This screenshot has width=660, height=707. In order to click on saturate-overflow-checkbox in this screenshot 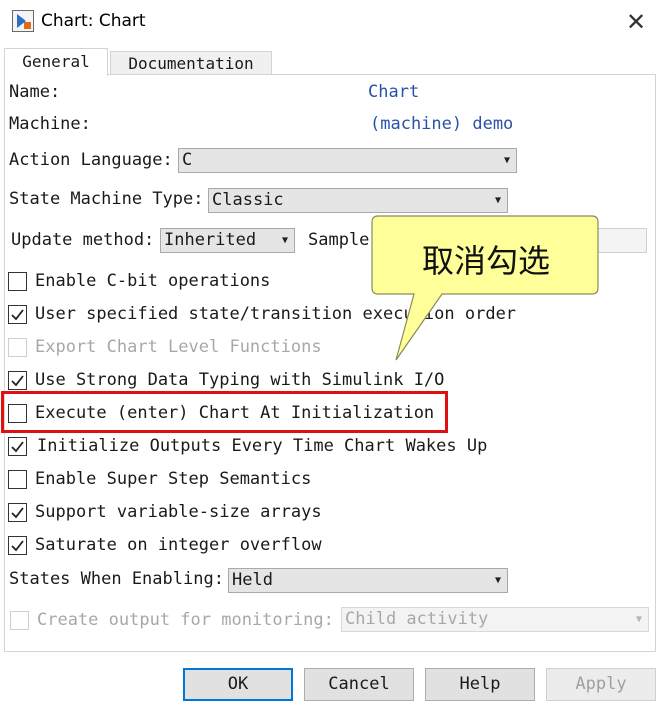, I will do `click(17, 545)`.